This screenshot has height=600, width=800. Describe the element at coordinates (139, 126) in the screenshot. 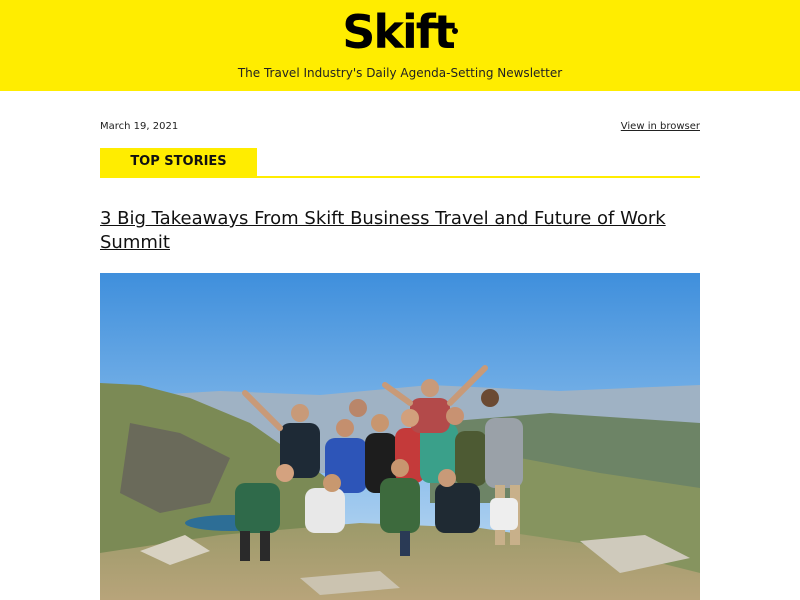

I see `issue-date: March 19, 2021` at that location.